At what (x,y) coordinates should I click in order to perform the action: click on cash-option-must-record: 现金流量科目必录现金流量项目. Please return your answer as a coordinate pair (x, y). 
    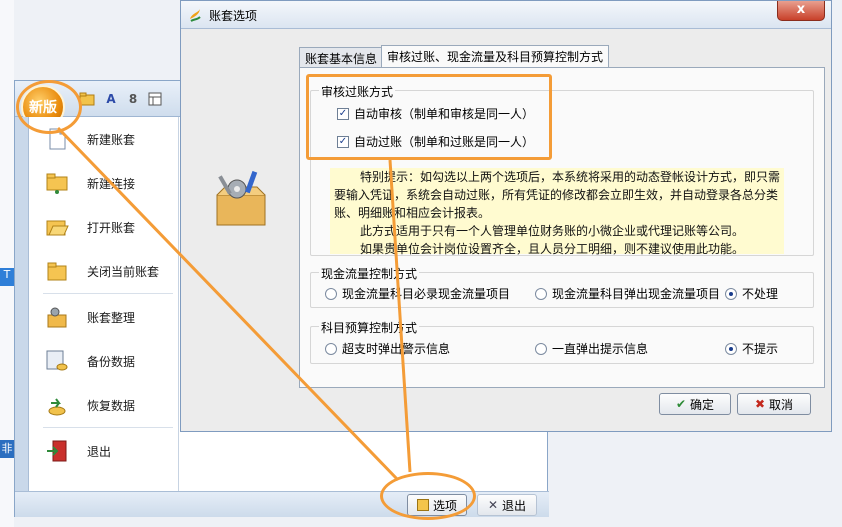
    Looking at the image, I should click on (417, 293).